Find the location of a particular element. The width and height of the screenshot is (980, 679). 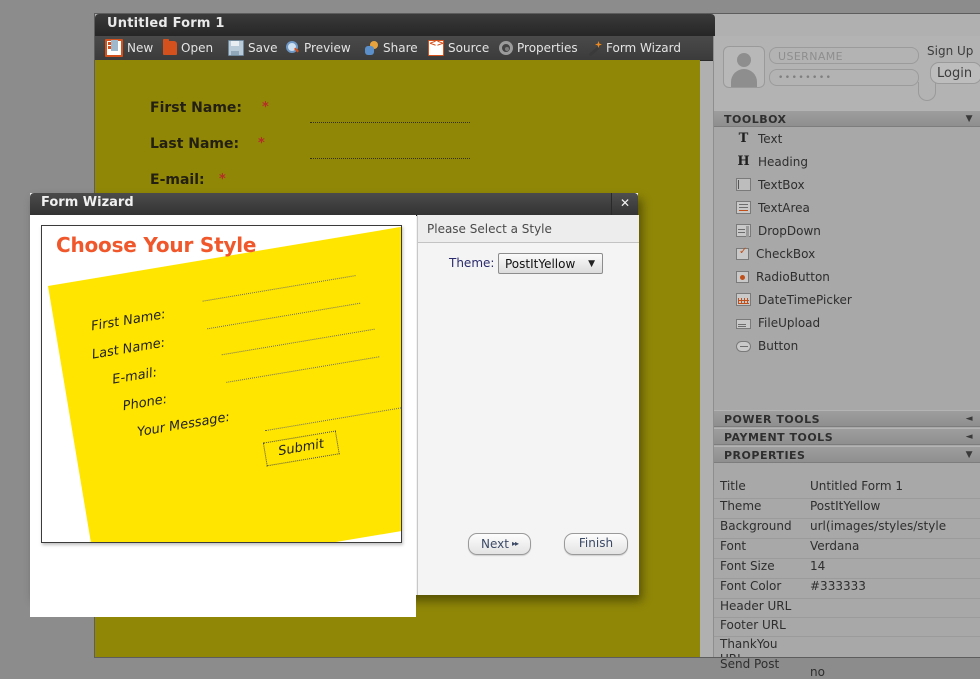

table-row: Background url(images/styles/style is located at coordinates (847, 529).